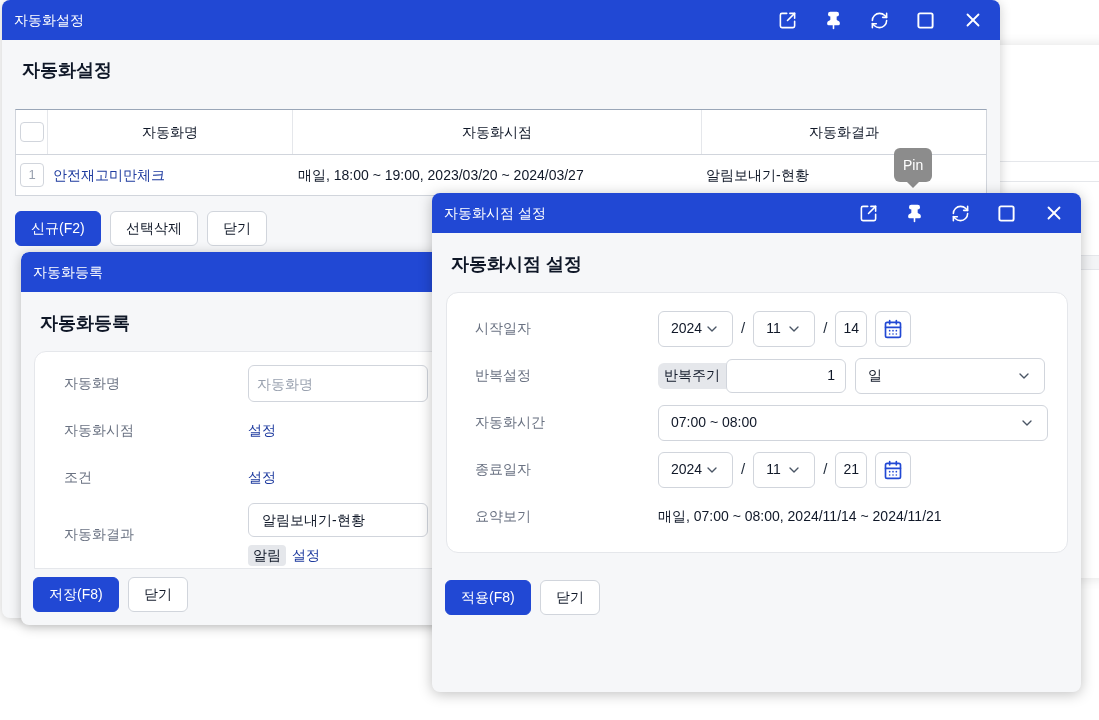  Describe the element at coordinates (950, 375) in the screenshot. I see `unit-select: 일` at that location.